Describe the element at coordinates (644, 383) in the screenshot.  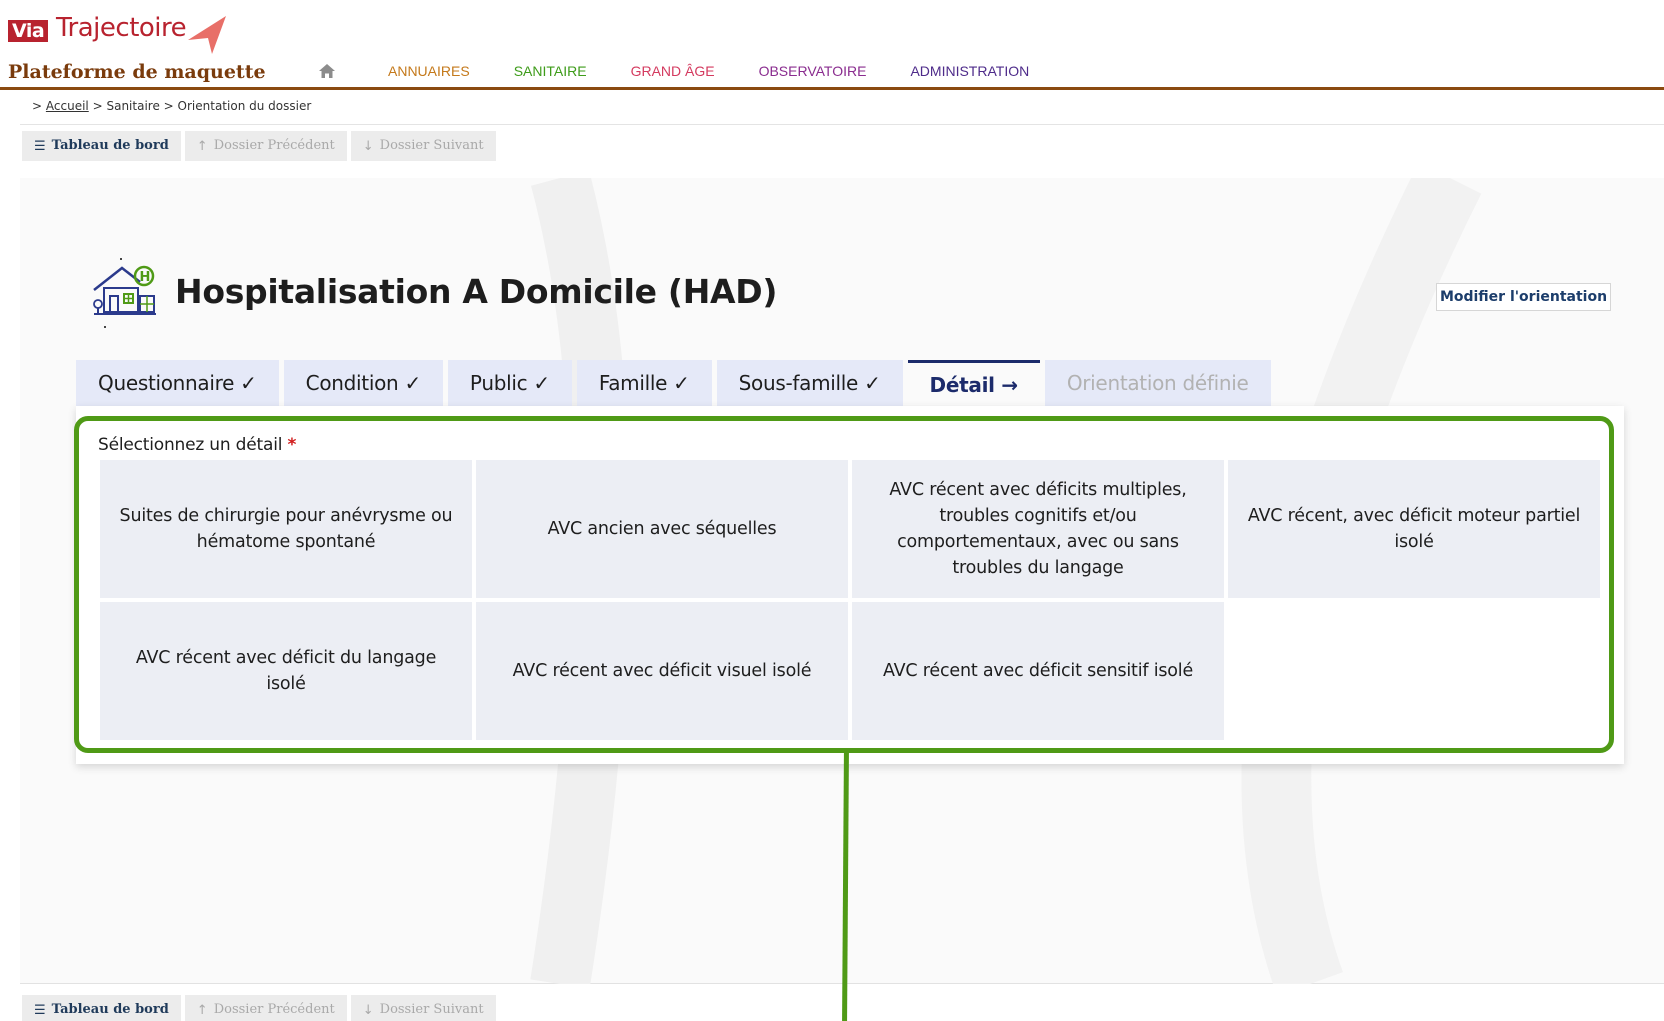
I see `tab-famille: Famille ✓` at that location.